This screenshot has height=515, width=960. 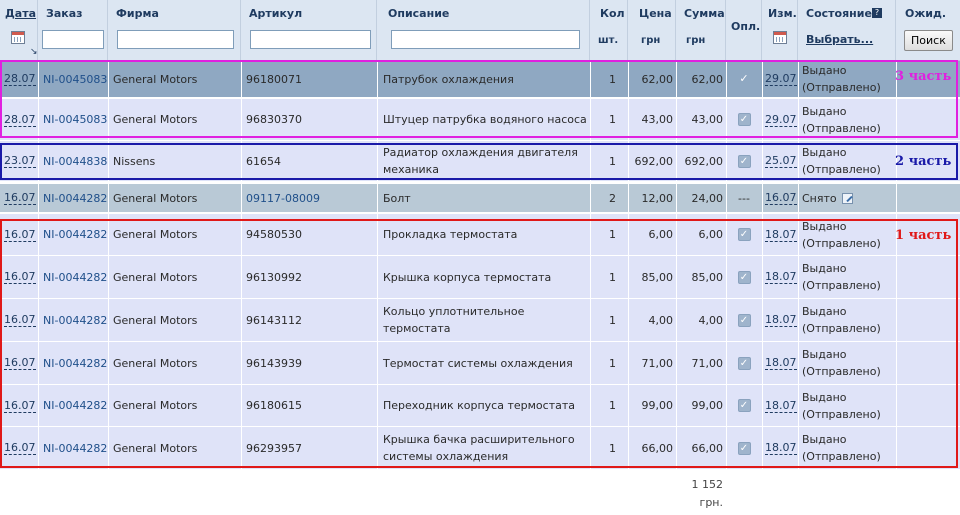 I want to click on status-text: Выдано (Отправлено), so click(x=841, y=448).